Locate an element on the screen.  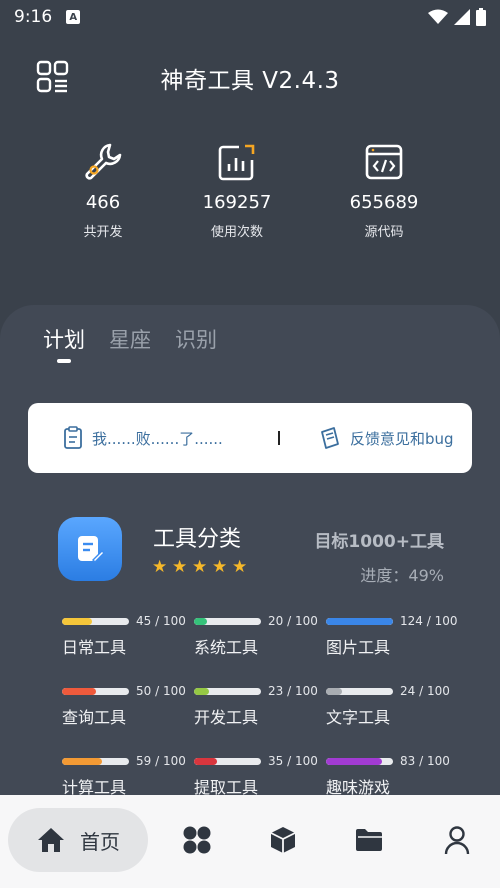
tab-bar: 计划 星座 识别 is located at coordinates (130, 339).